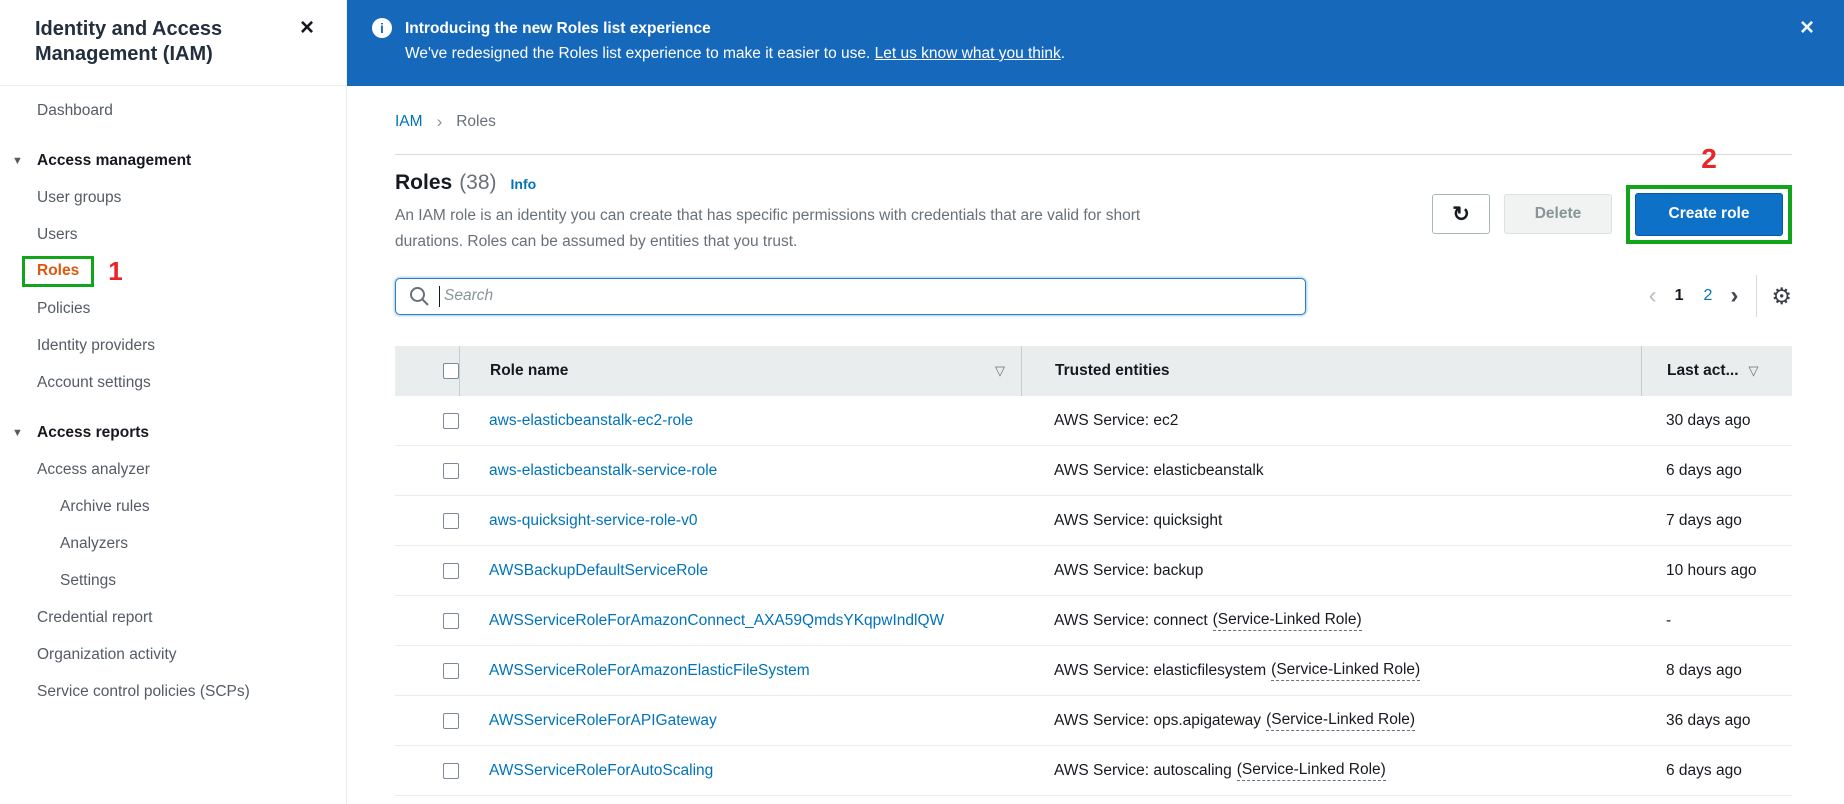 Image resolution: width=1844 pixels, height=804 pixels. What do you see at coordinates (1558, 214) in the screenshot?
I see `delete-button: Delete` at bounding box center [1558, 214].